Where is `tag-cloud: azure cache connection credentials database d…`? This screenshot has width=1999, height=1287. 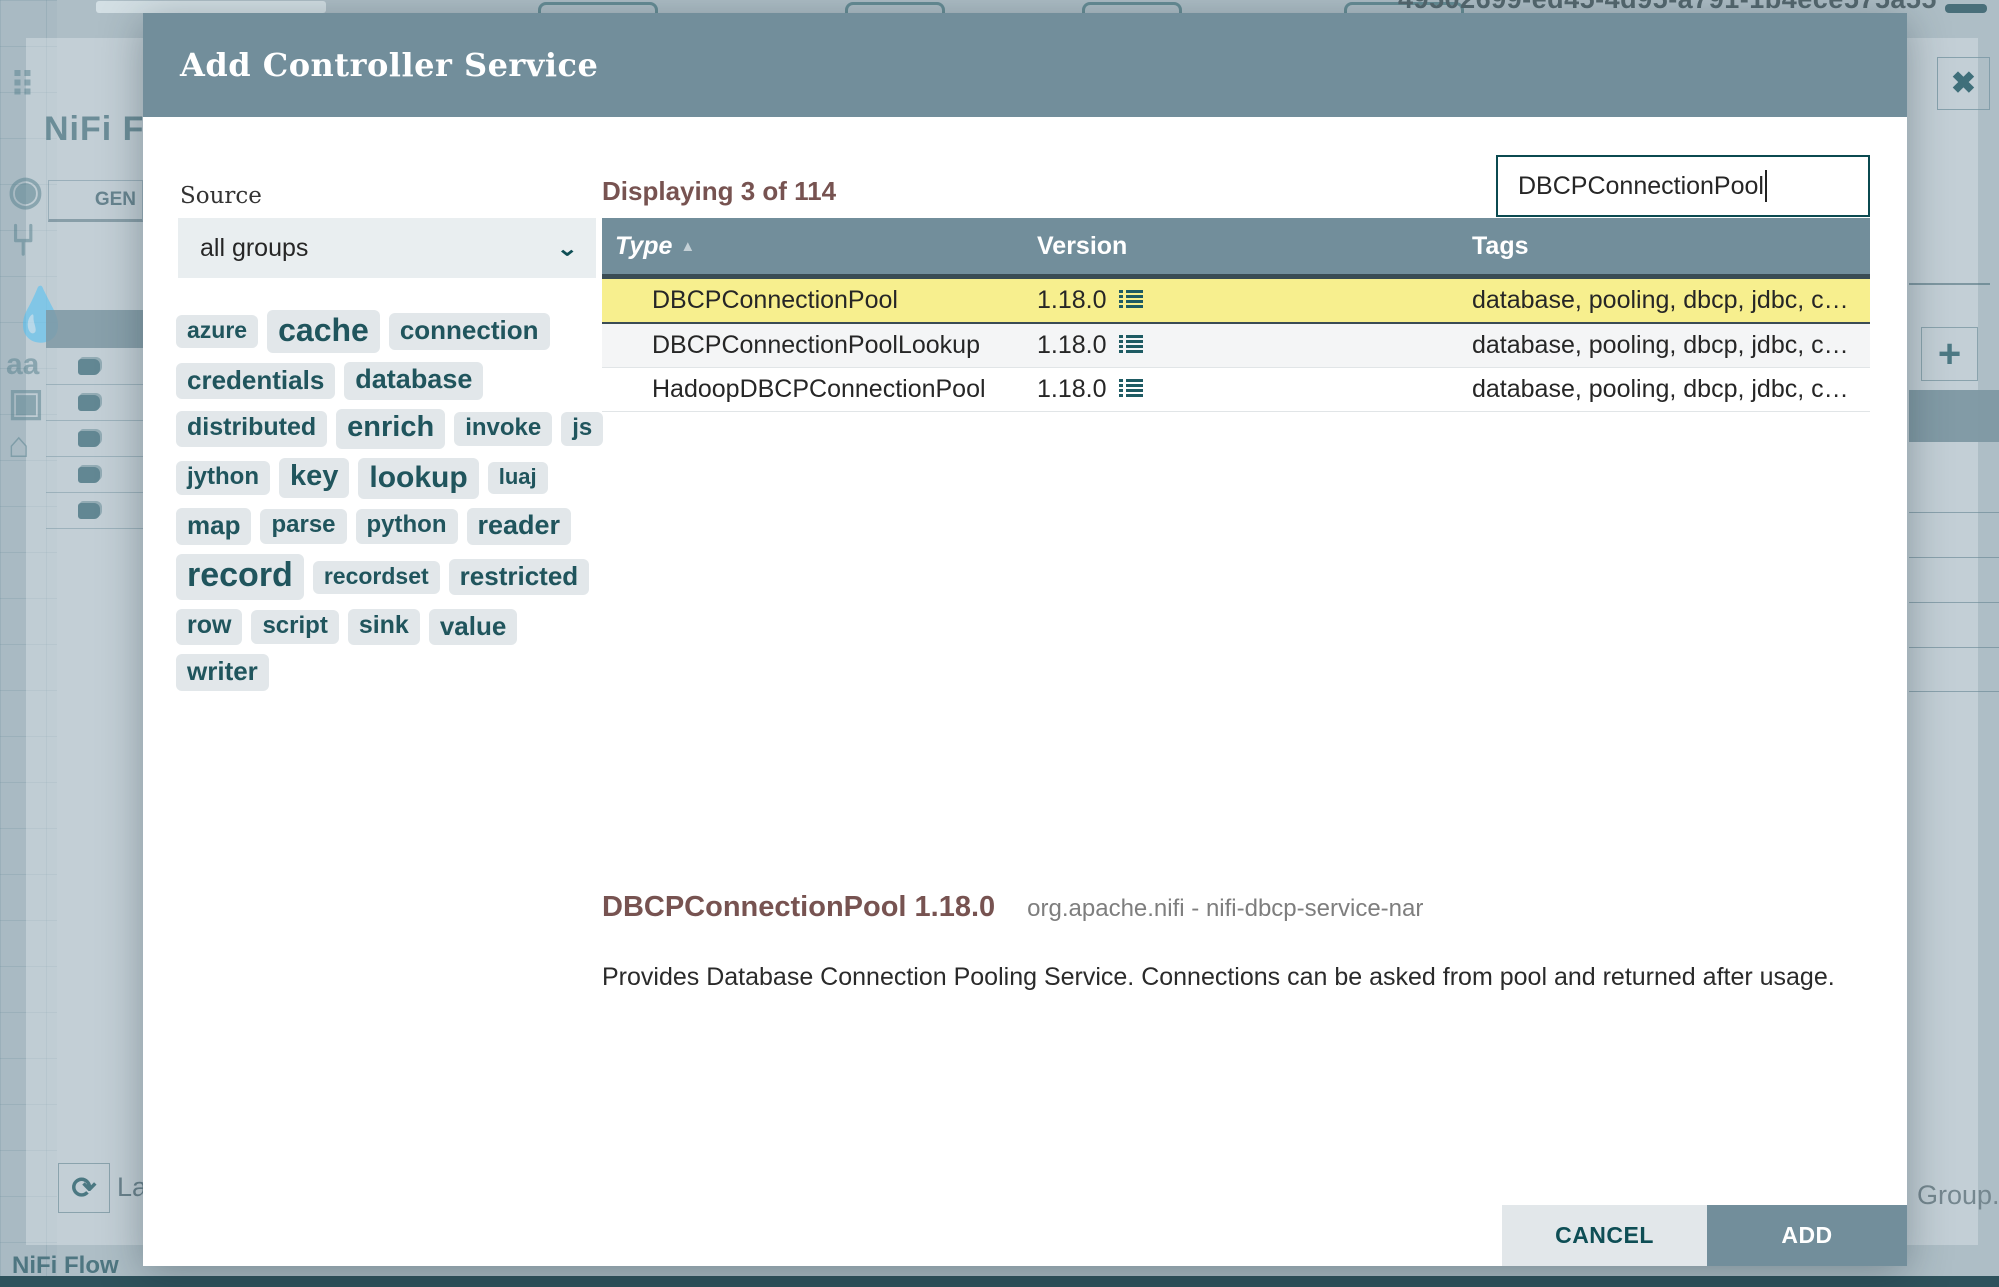
tag-cloud: azure cache connection credentials database d… is located at coordinates (400, 501).